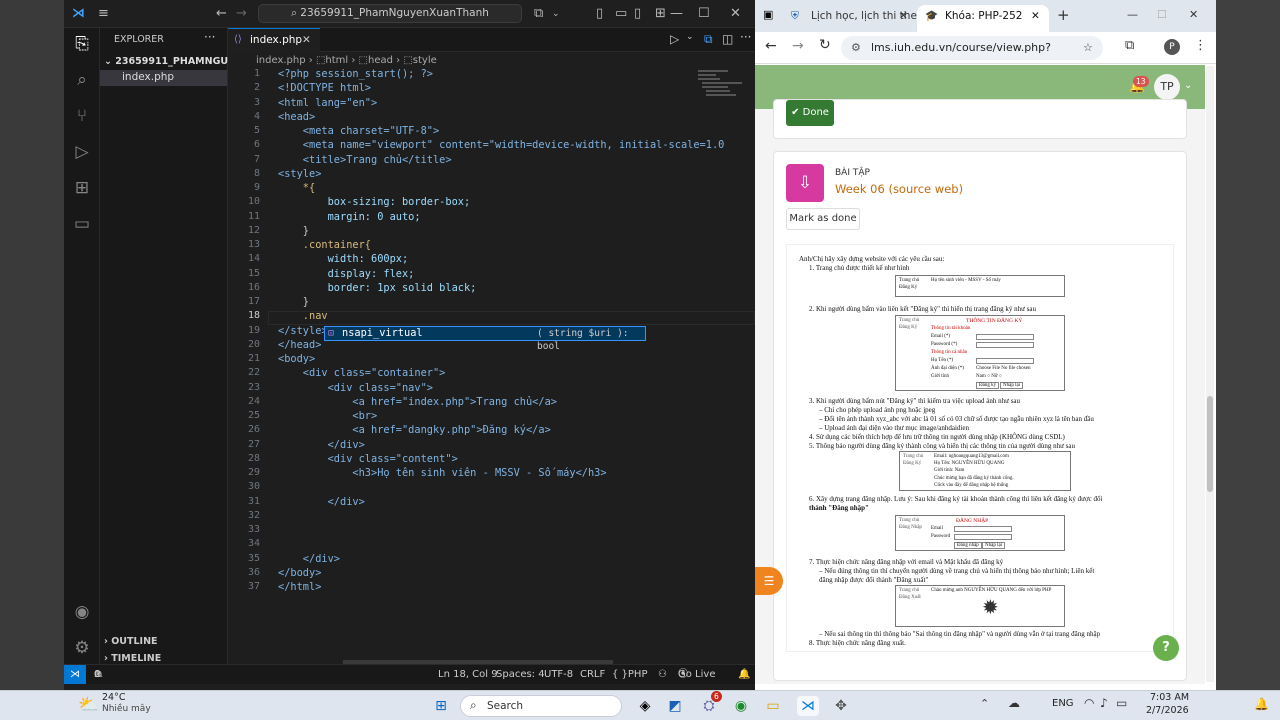 This screenshot has height=720, width=1280. What do you see at coordinates (1210, 374) in the screenshot?
I see `page-scrollbar` at bounding box center [1210, 374].